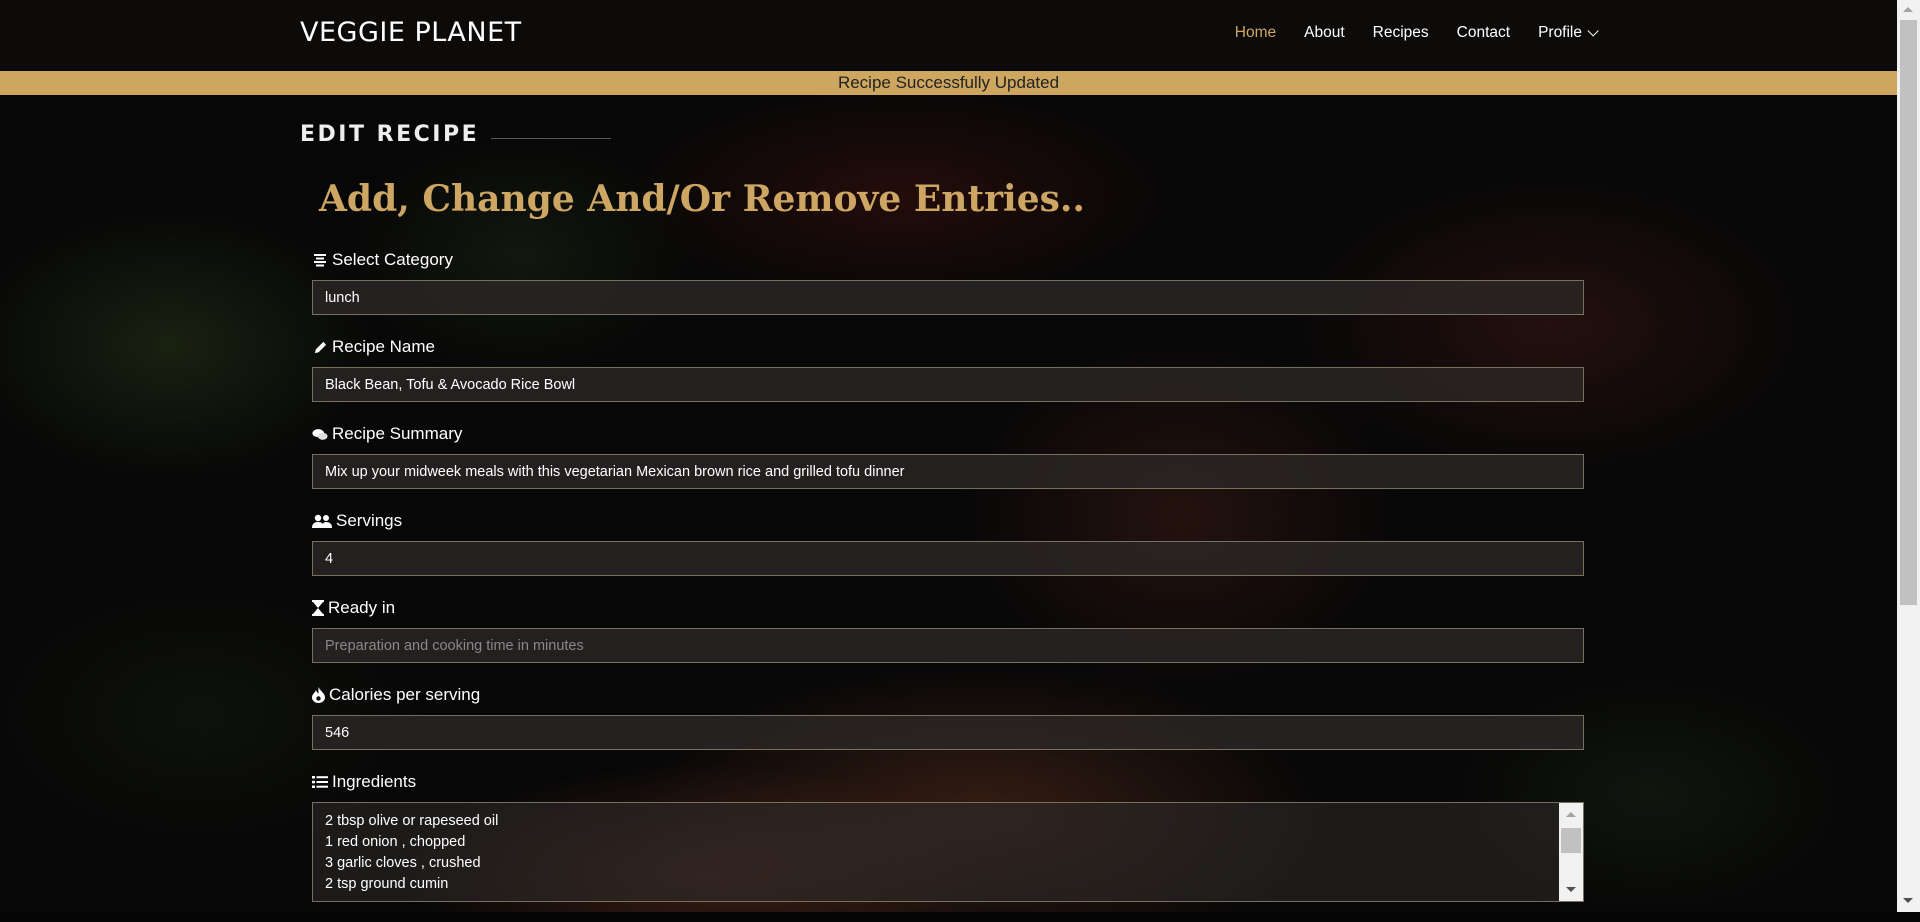 This screenshot has height=922, width=1920. Describe the element at coordinates (405, 694) in the screenshot. I see `calories-label-text: Calories per serving` at that location.